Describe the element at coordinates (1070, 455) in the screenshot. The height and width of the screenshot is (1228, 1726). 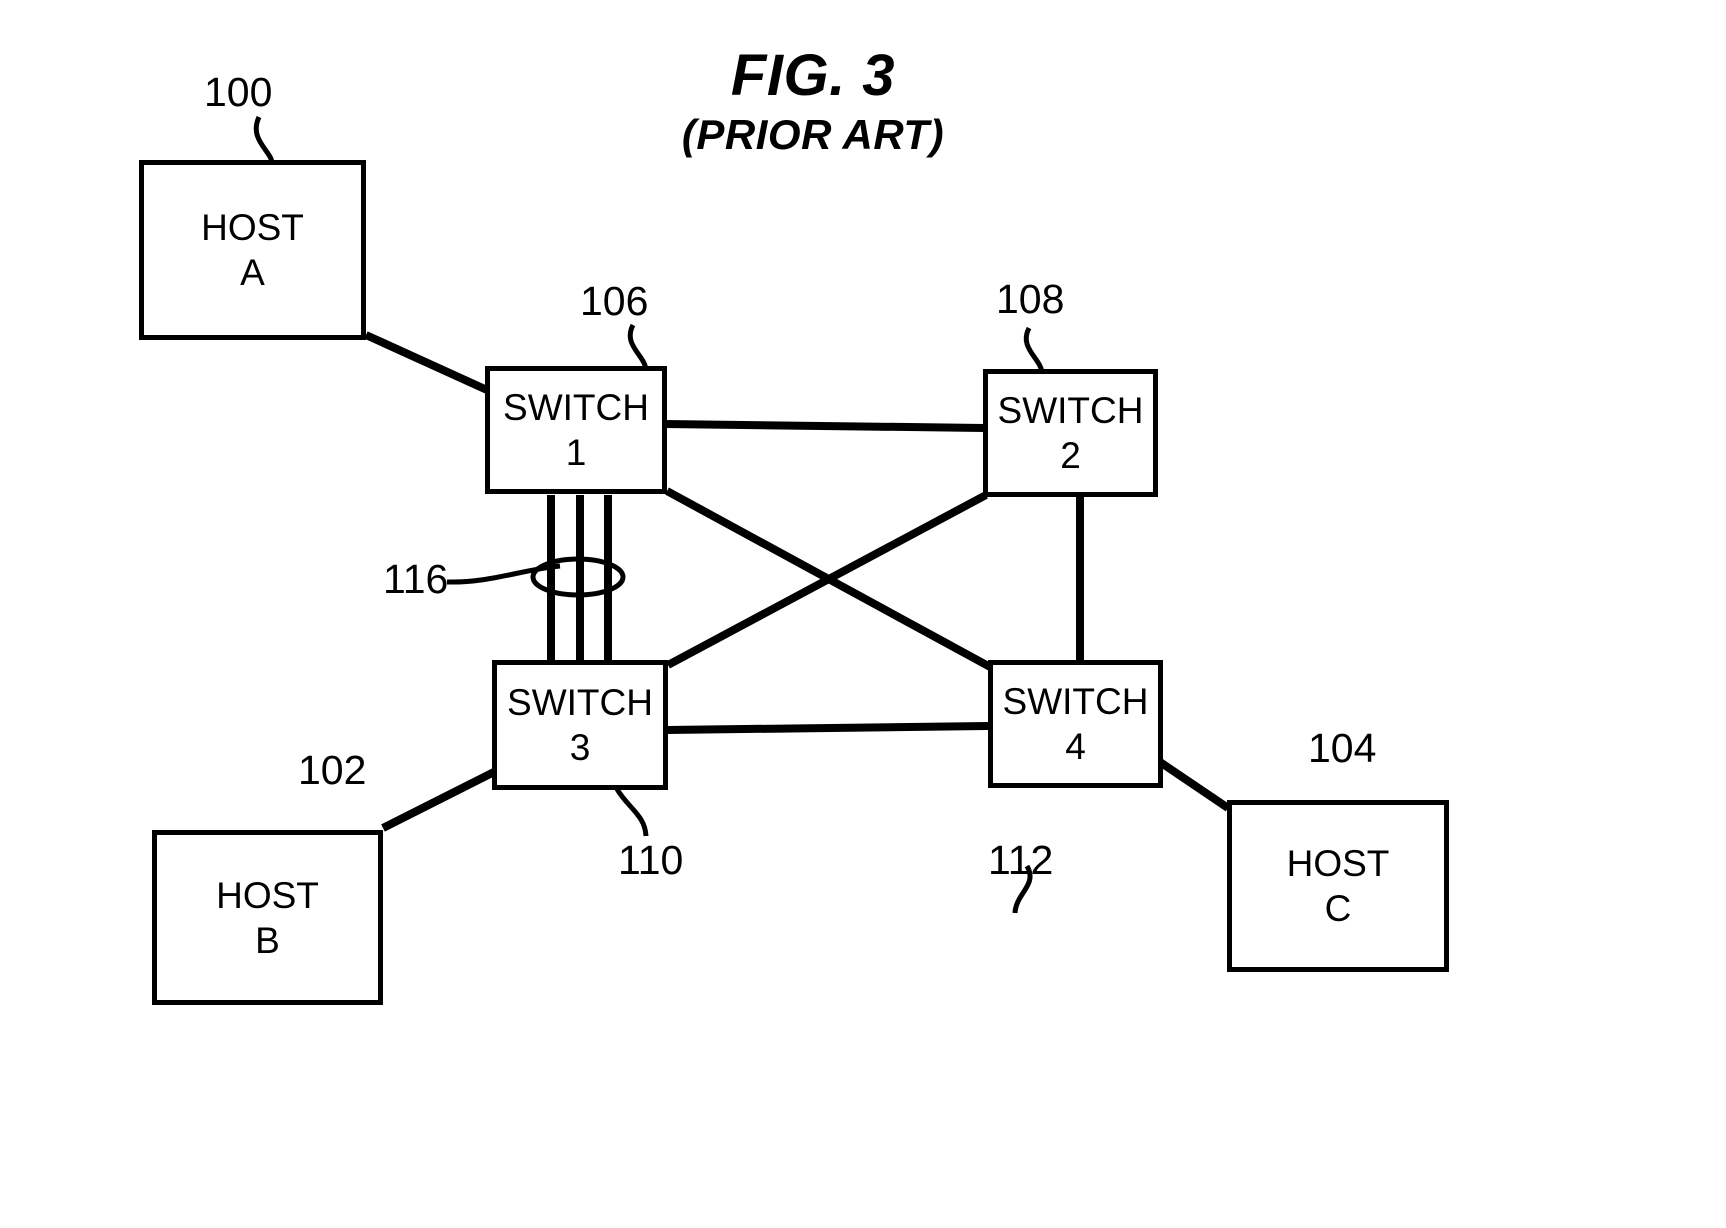
I see `node-switch-2-line2: 2` at that location.